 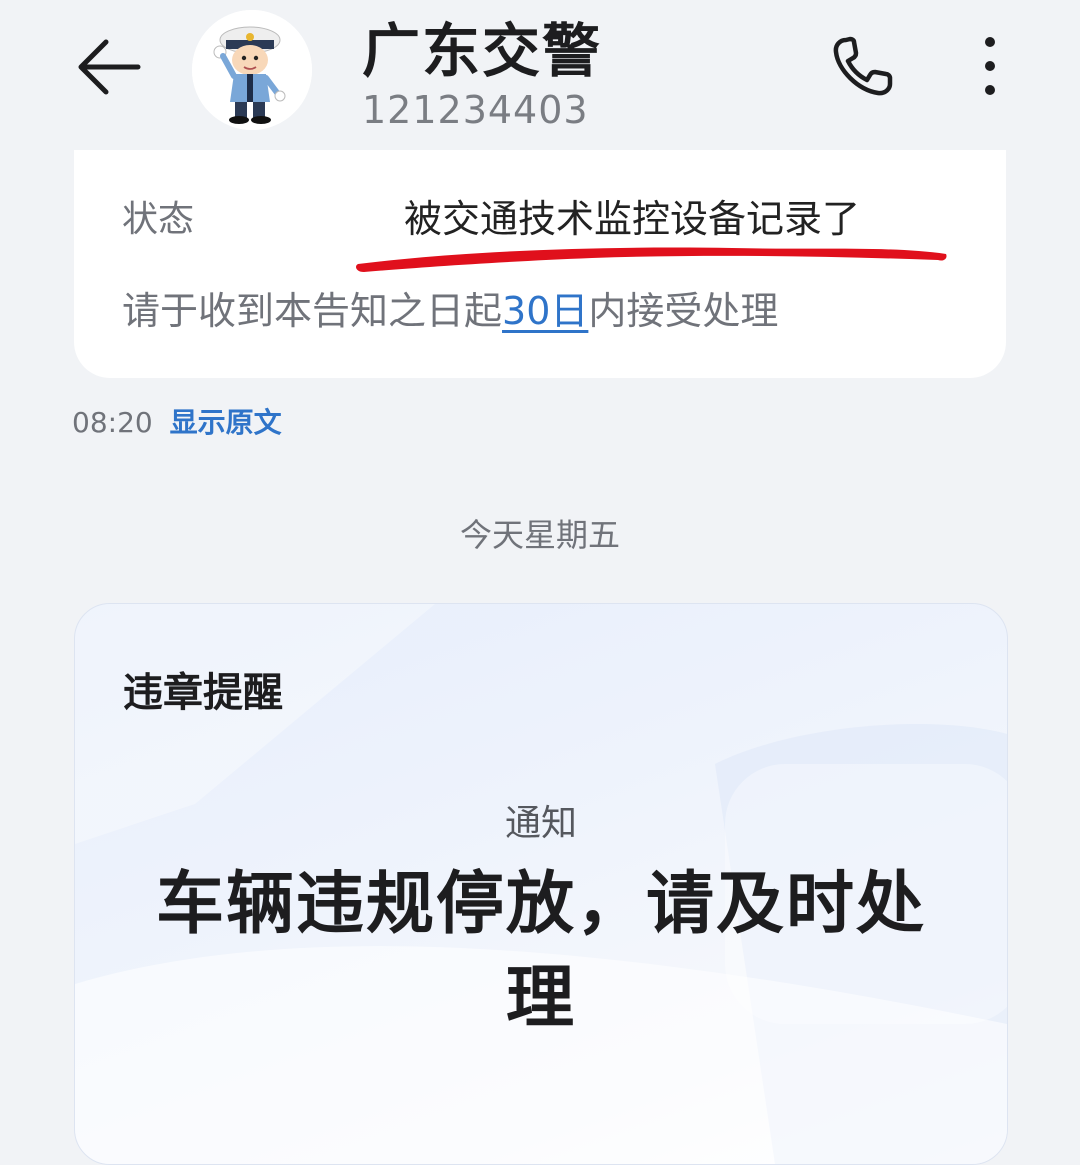 What do you see at coordinates (475, 110) in the screenshot?
I see `contact-number: 121234403` at bounding box center [475, 110].